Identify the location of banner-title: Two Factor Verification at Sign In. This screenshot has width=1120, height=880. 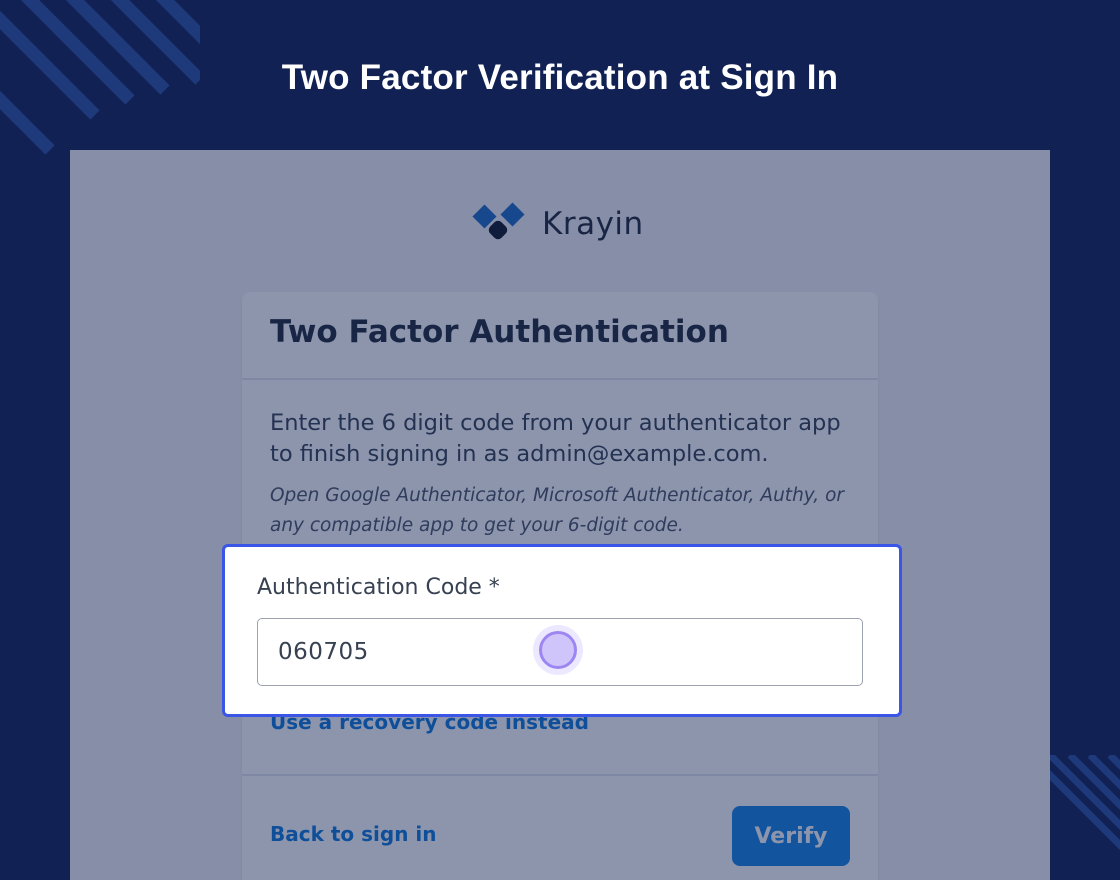
(560, 77).